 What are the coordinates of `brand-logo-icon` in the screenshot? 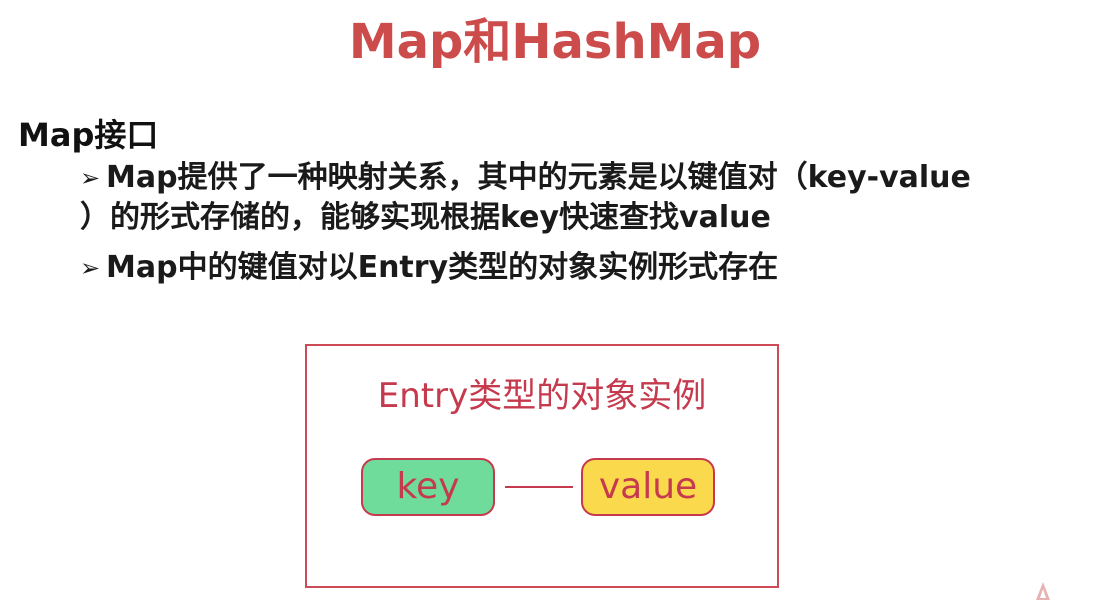 It's located at (1043, 591).